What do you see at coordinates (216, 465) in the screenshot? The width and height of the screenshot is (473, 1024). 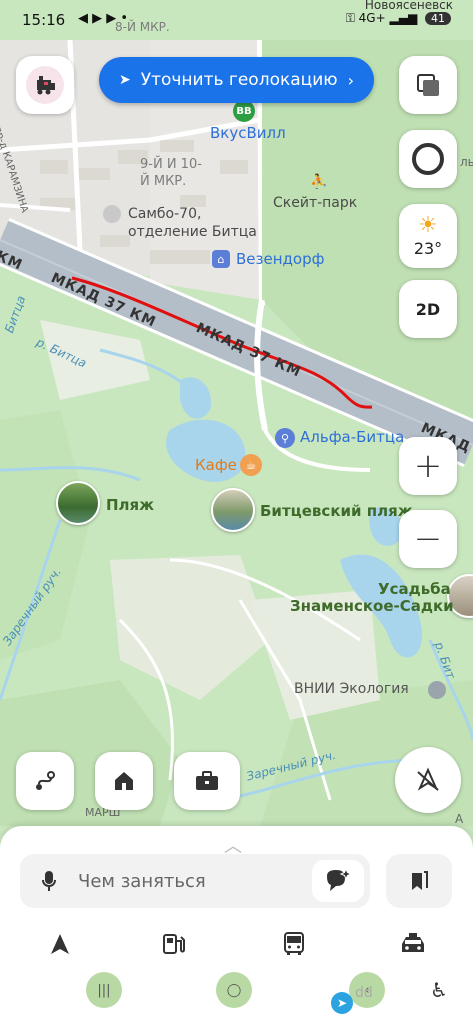 I see `label-cafe: Кафе` at bounding box center [216, 465].